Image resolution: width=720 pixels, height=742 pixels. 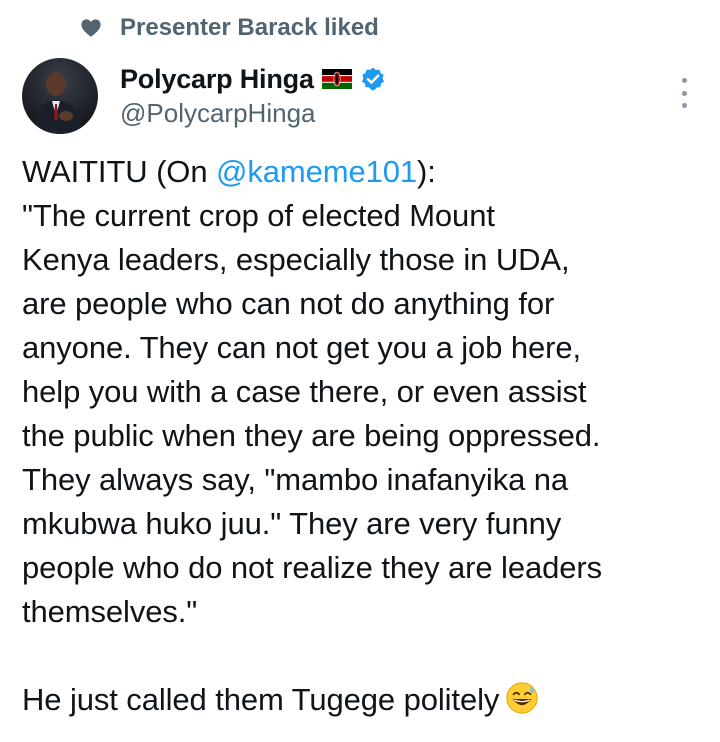 I want to click on display-name: Polycarp Hinga, so click(x=217, y=79).